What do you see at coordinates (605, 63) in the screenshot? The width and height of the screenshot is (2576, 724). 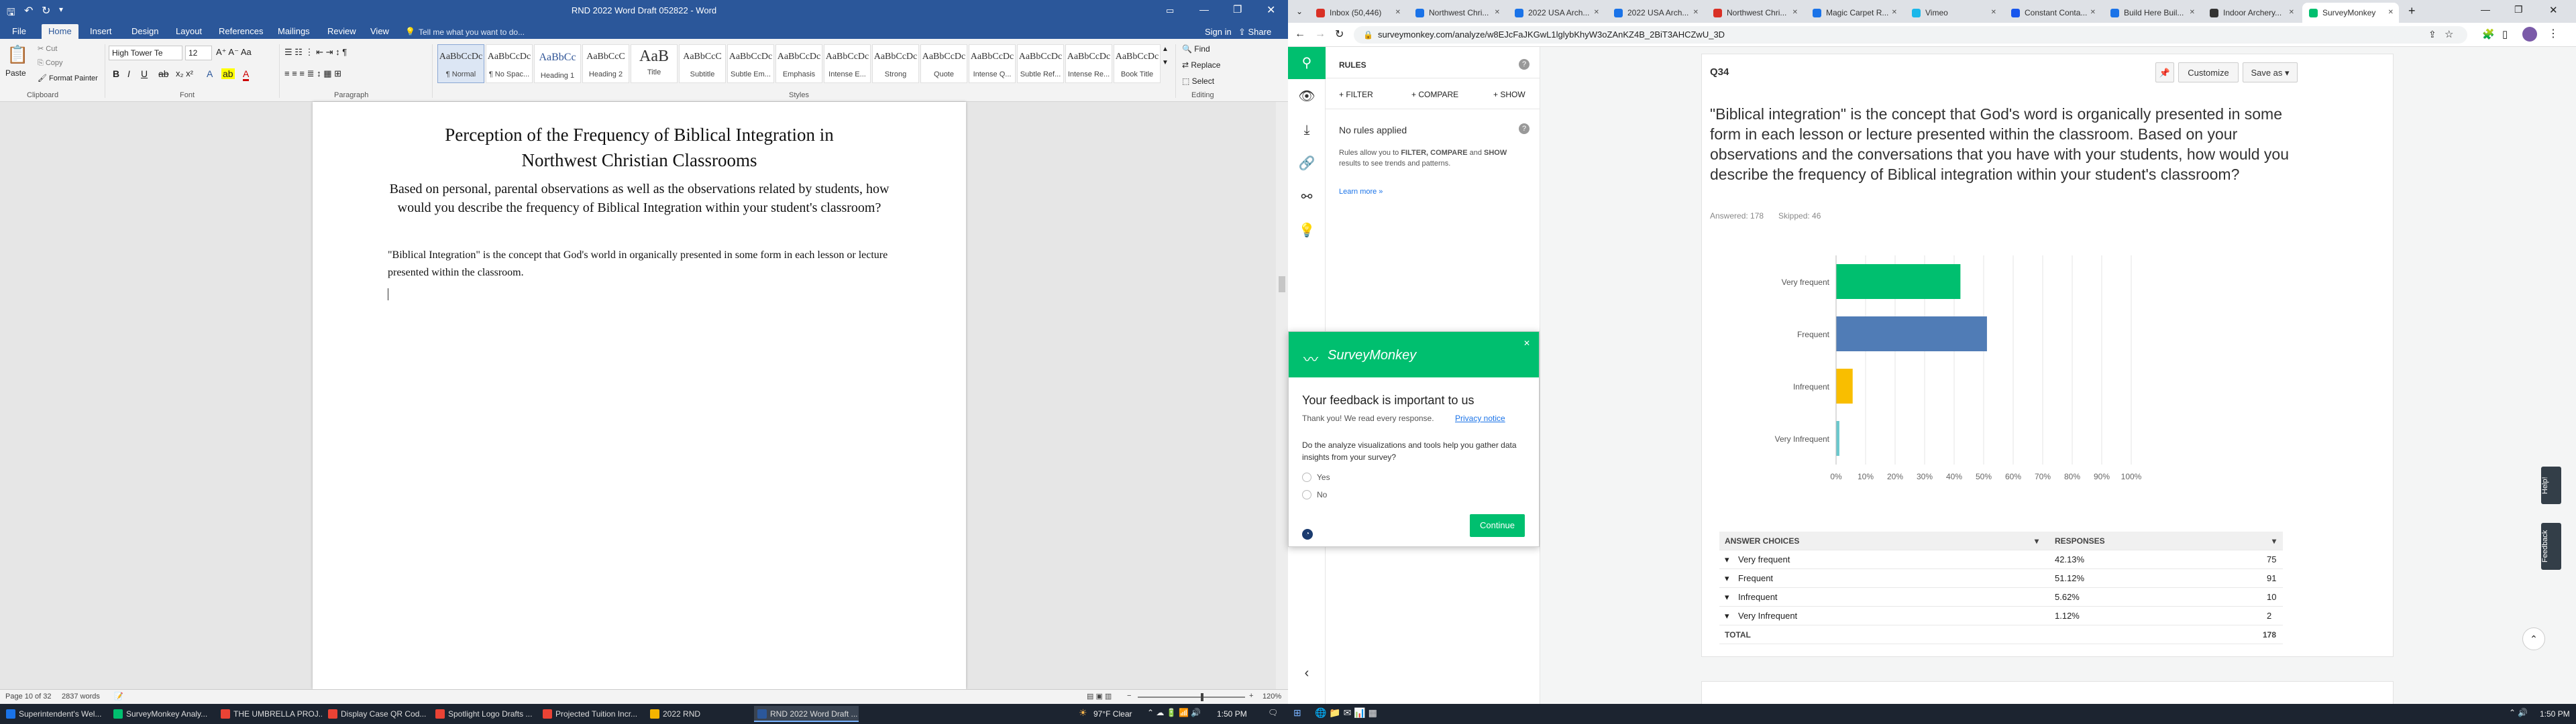 I see `style-3: AaBbCcC Heading 2` at bounding box center [605, 63].